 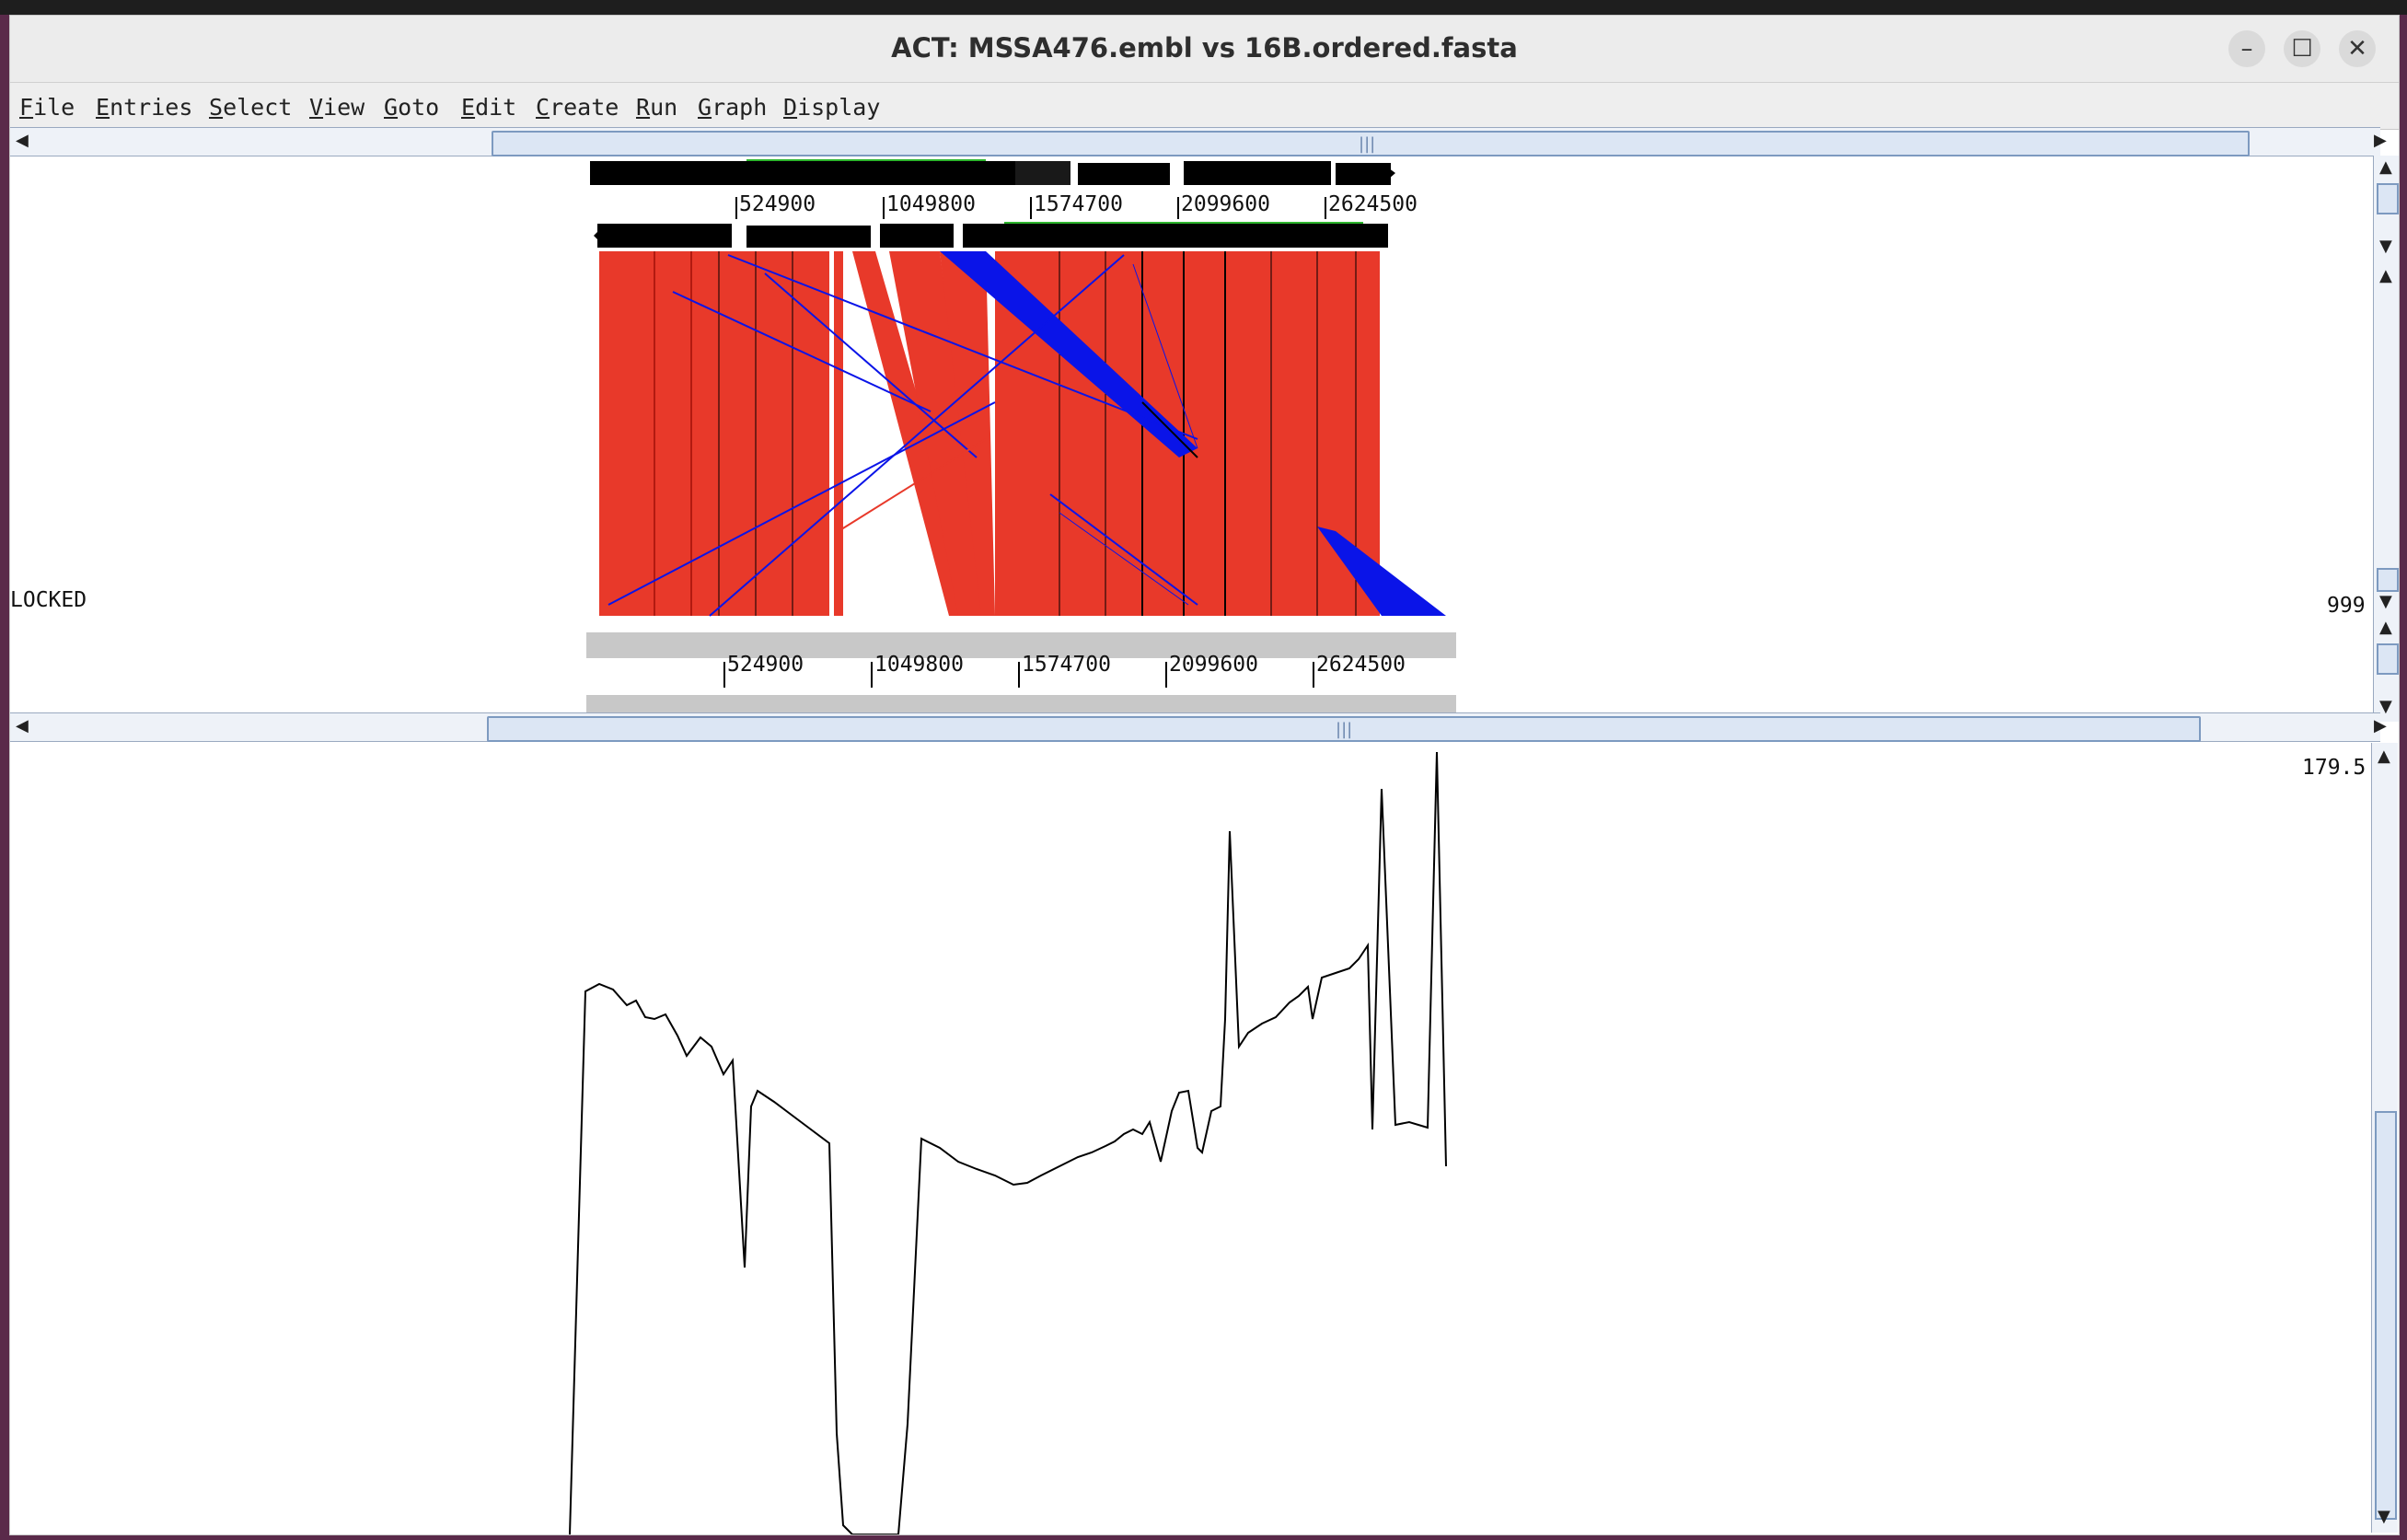 I want to click on scrollbar-thumb: |||, so click(x=1344, y=729).